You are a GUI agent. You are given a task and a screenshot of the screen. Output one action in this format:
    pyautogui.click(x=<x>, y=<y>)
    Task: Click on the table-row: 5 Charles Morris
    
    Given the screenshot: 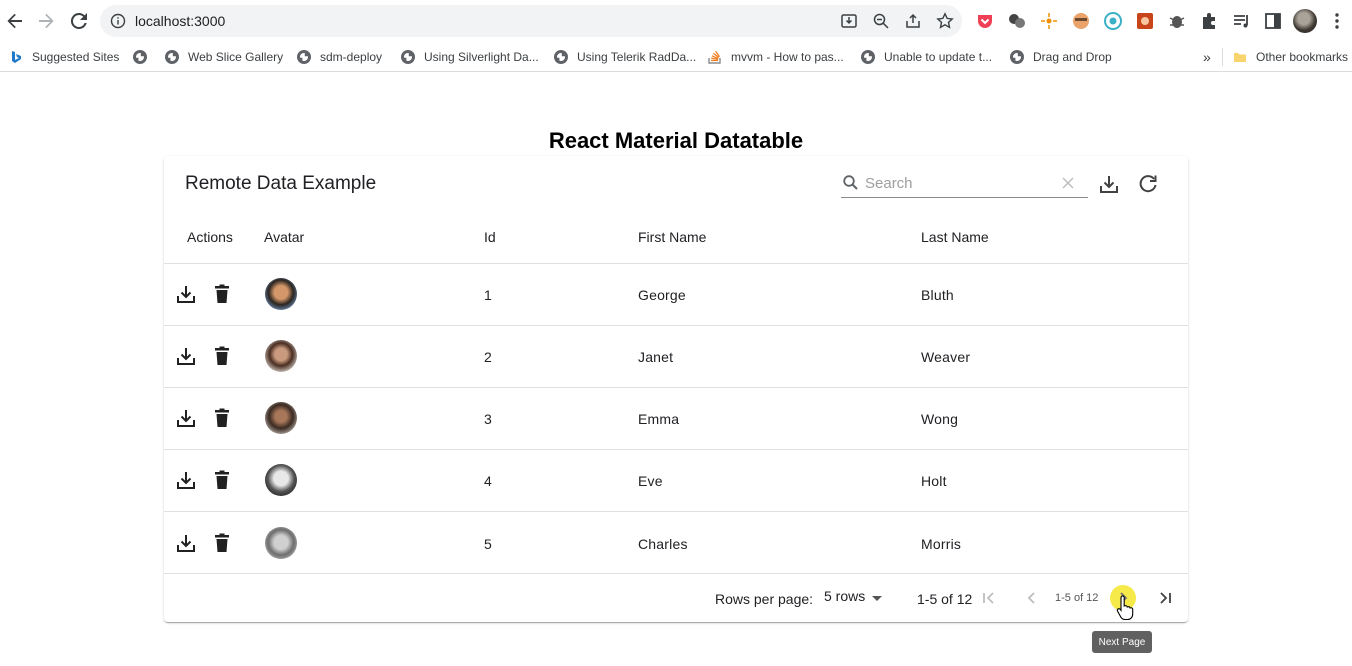 What is the action you would take?
    pyautogui.click(x=676, y=543)
    